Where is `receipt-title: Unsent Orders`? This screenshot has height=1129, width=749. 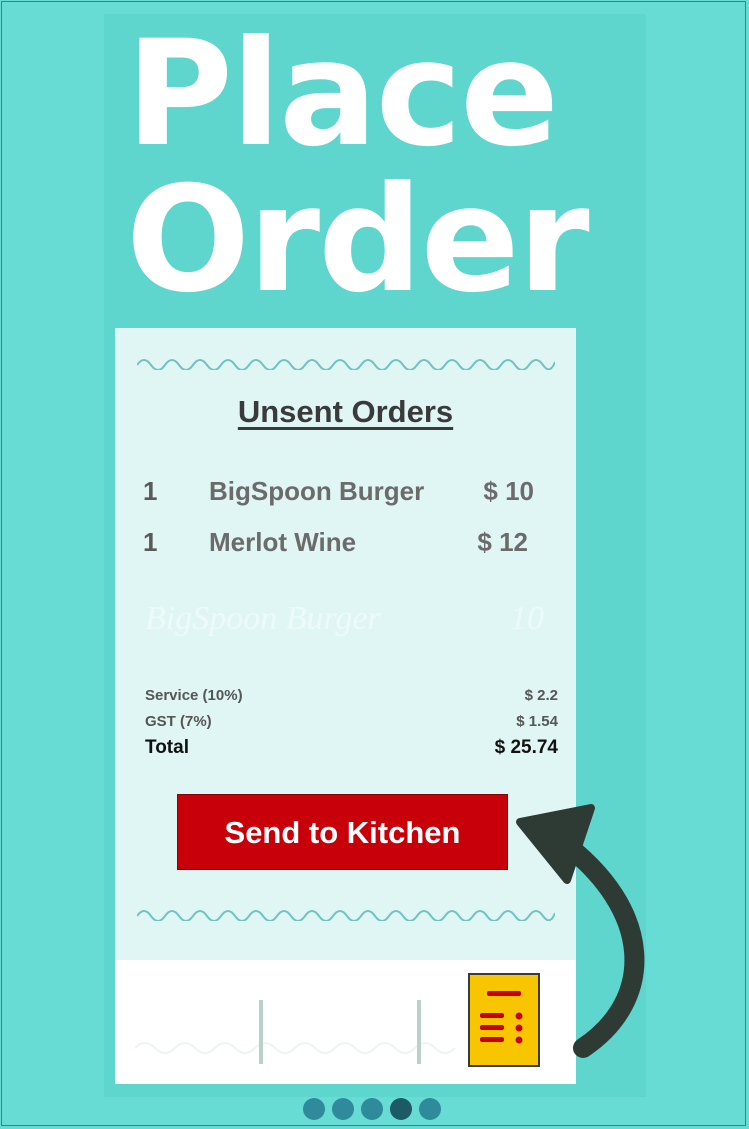
receipt-title: Unsent Orders is located at coordinates (345, 411).